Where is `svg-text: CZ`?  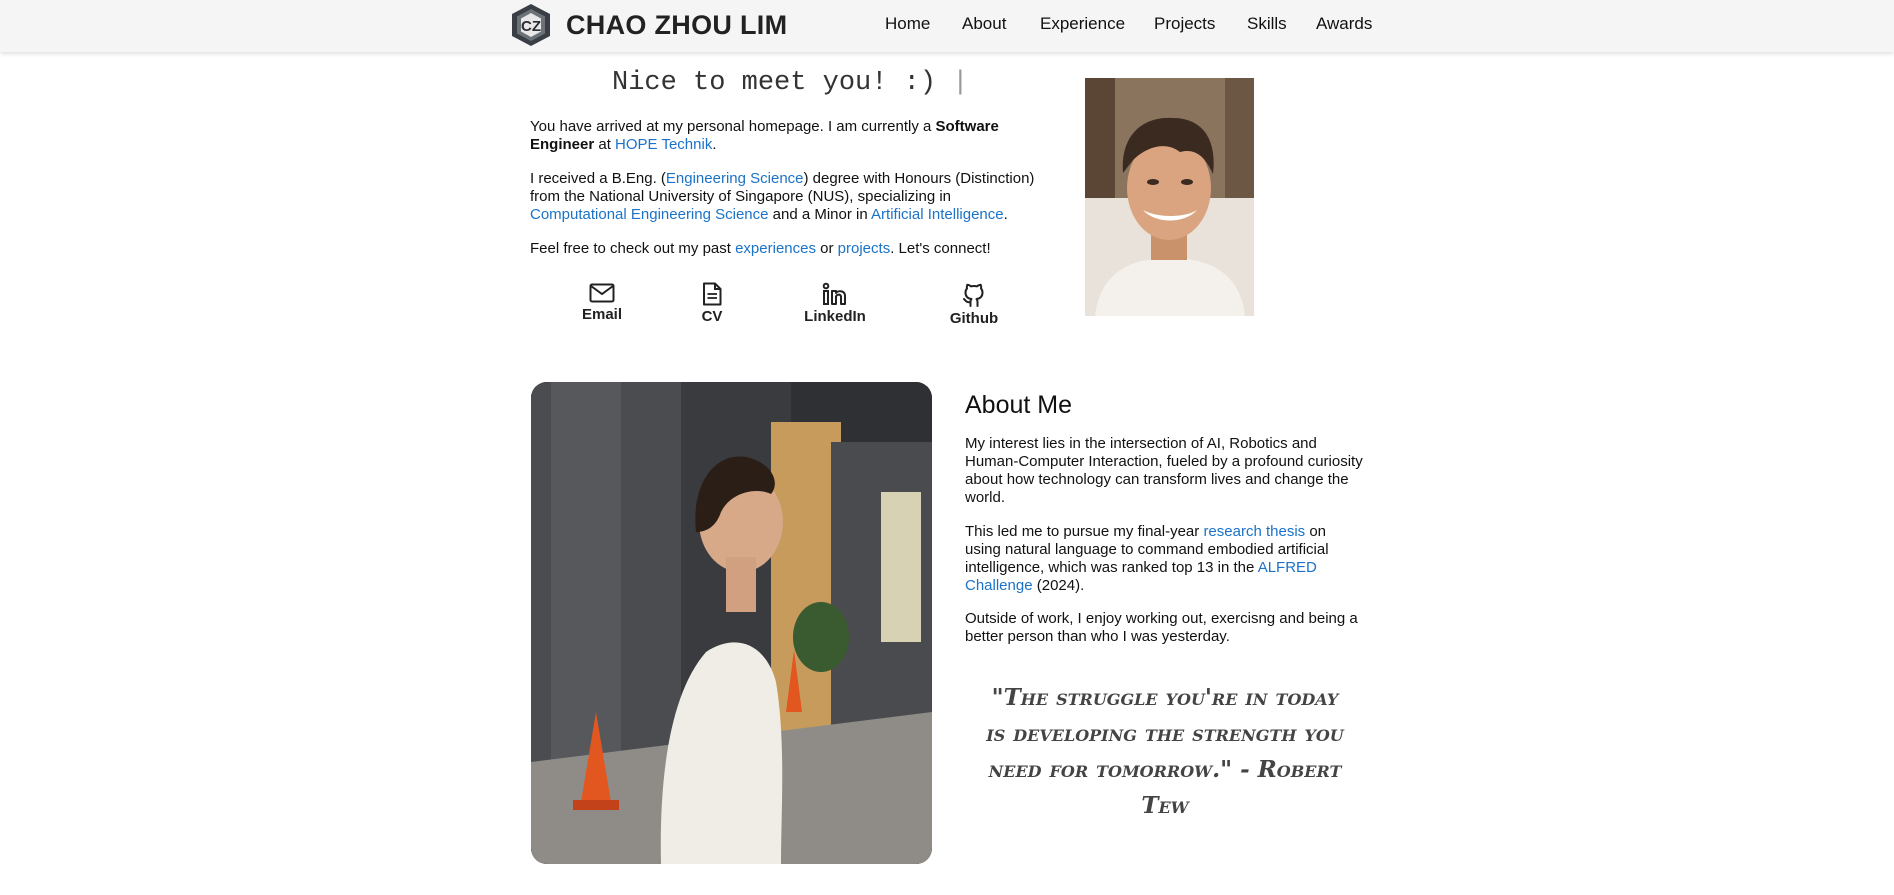
svg-text: CZ is located at coordinates (531, 26).